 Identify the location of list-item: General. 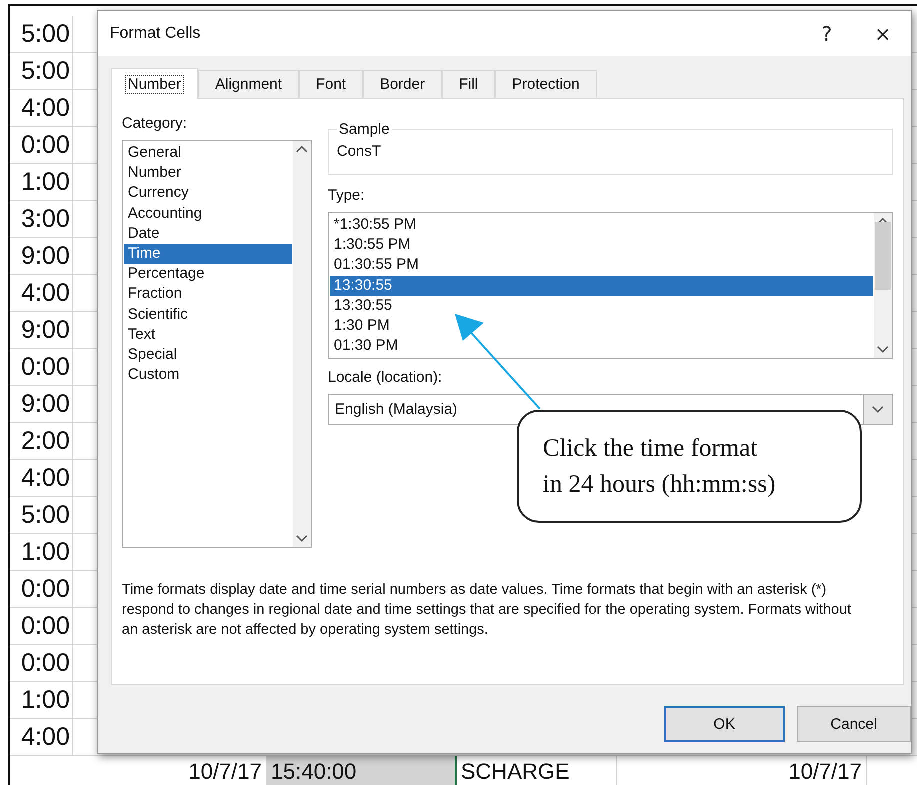
(208, 153).